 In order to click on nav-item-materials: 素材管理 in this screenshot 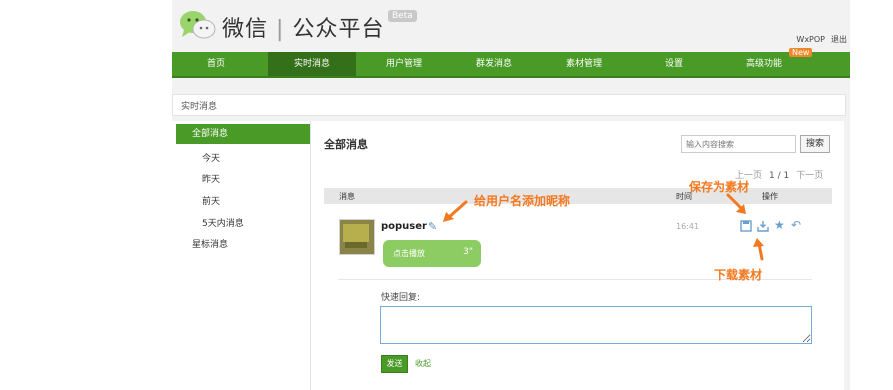, I will do `click(584, 64)`.